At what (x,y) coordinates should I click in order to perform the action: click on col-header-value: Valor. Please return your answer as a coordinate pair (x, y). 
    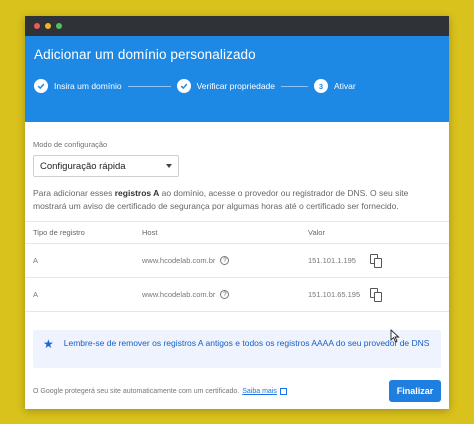
    Looking at the image, I should click on (316, 232).